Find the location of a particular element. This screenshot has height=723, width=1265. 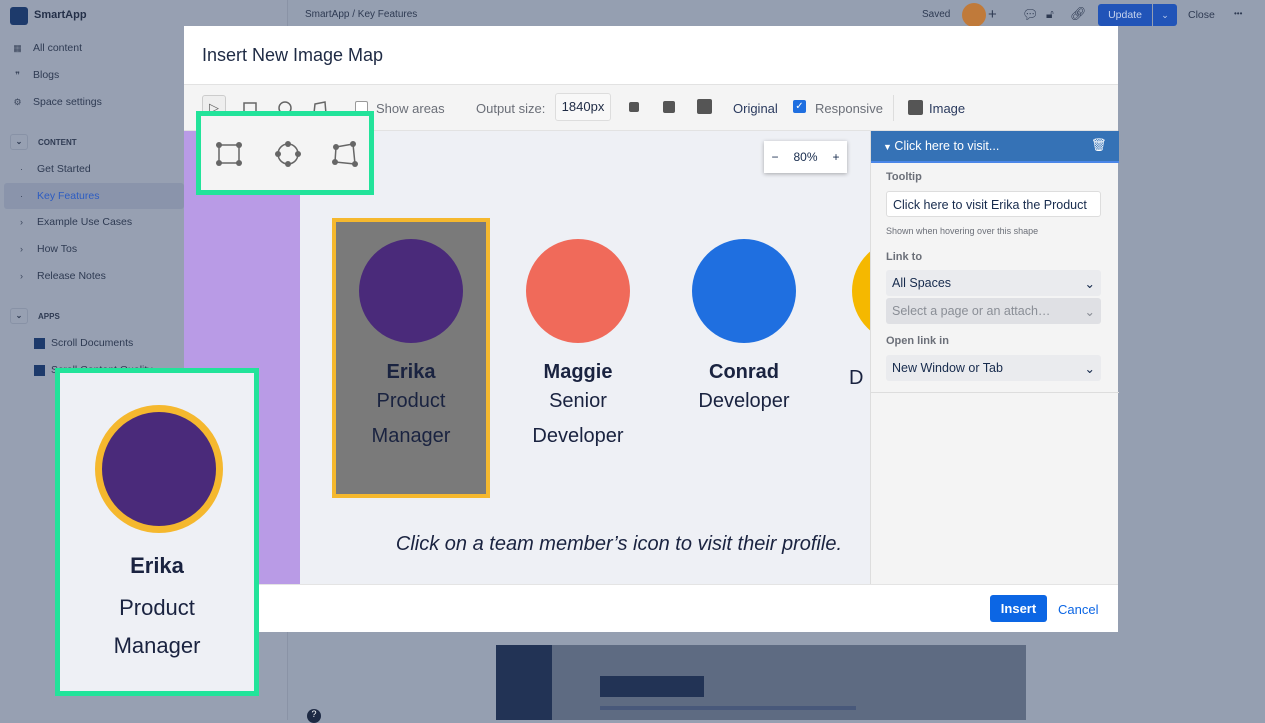

link-to-label: Link to is located at coordinates (904, 257).